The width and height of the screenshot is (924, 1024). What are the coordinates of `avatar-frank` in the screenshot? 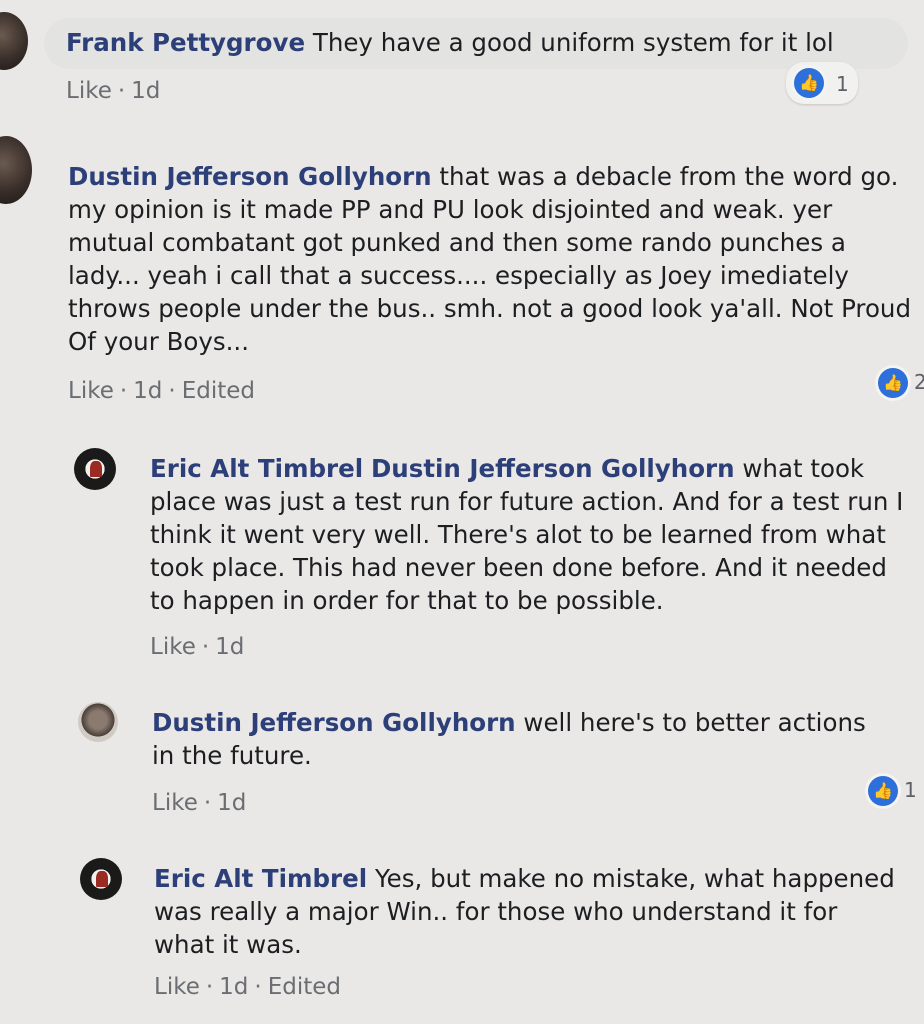 It's located at (14, 41).